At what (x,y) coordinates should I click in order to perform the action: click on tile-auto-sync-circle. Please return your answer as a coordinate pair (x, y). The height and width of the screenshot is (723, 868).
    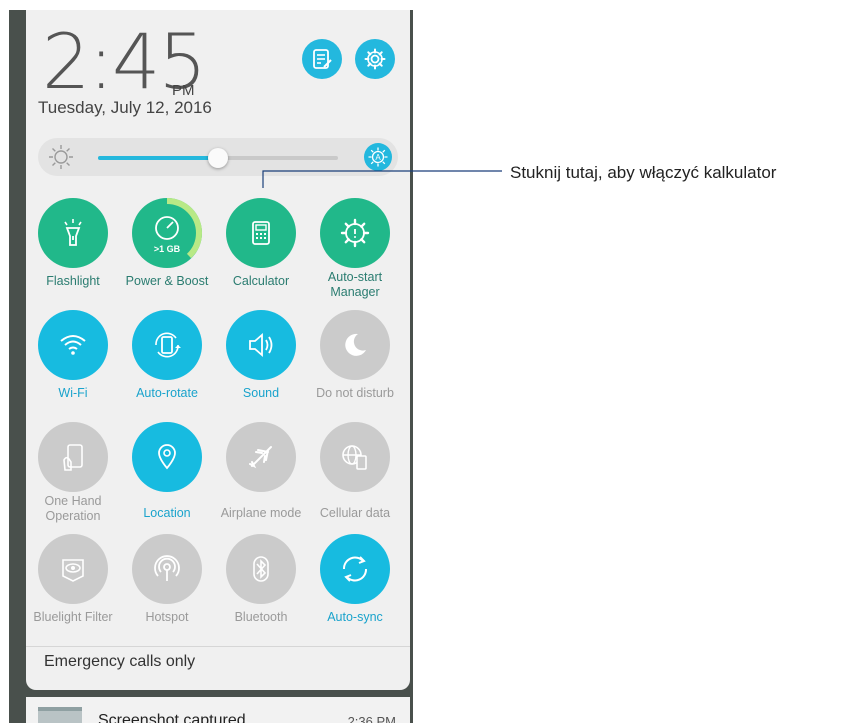
    Looking at the image, I should click on (355, 569).